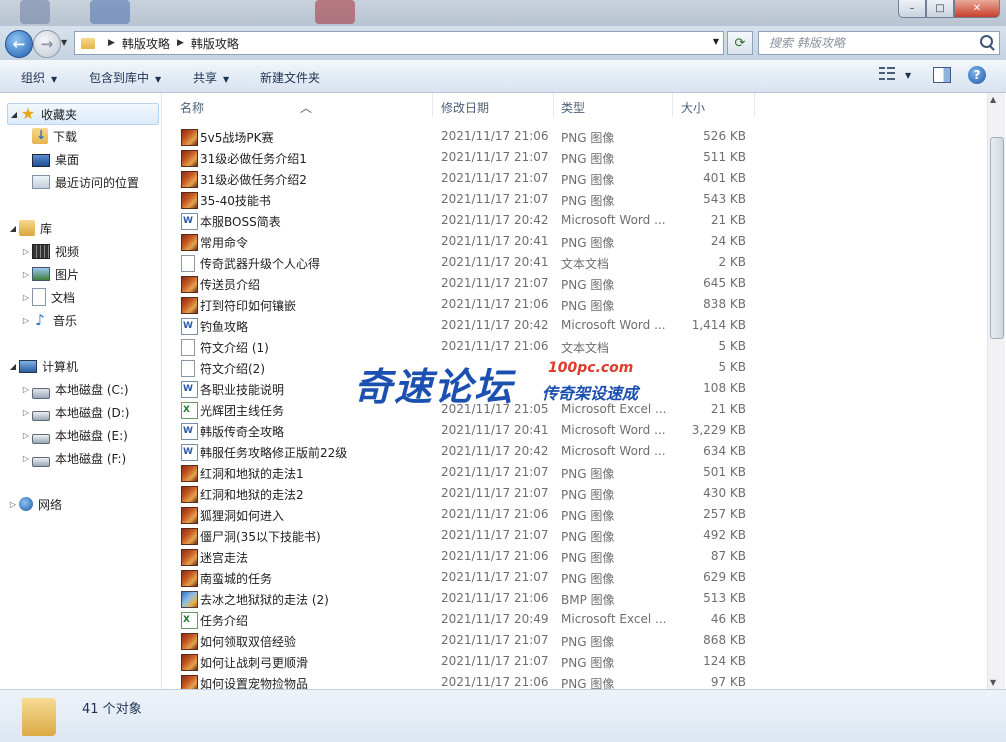  I want to click on column-header-size: 大小, so click(693, 107).